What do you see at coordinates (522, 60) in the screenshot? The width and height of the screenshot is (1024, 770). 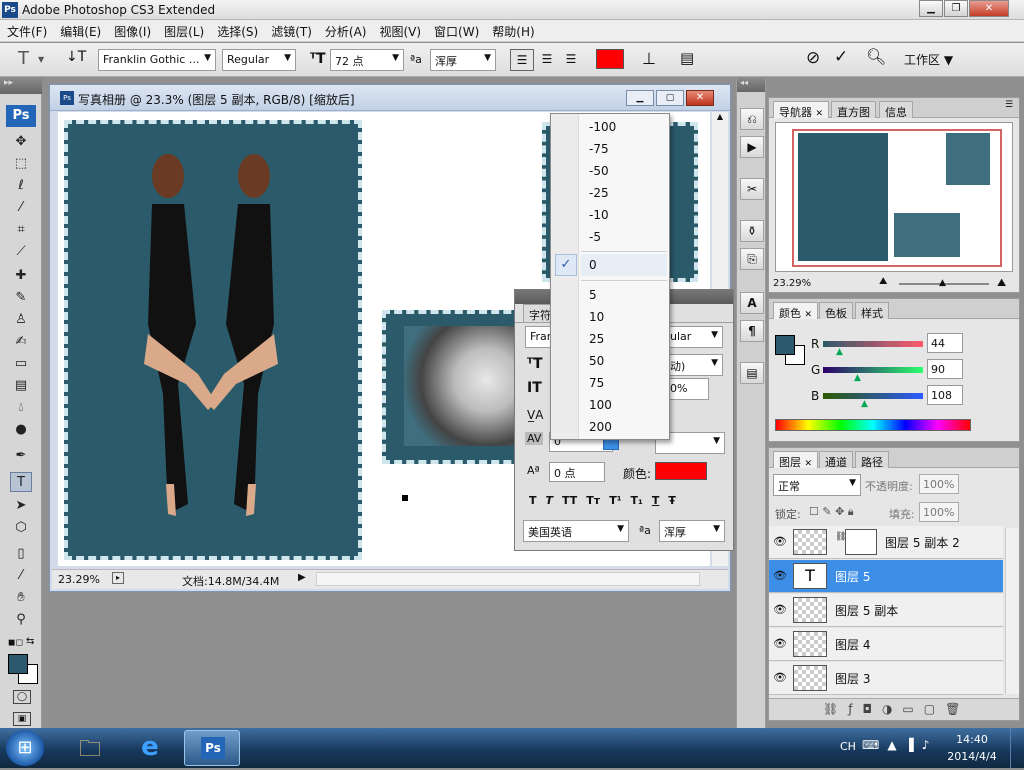 I see `align-left-icon: ☰` at bounding box center [522, 60].